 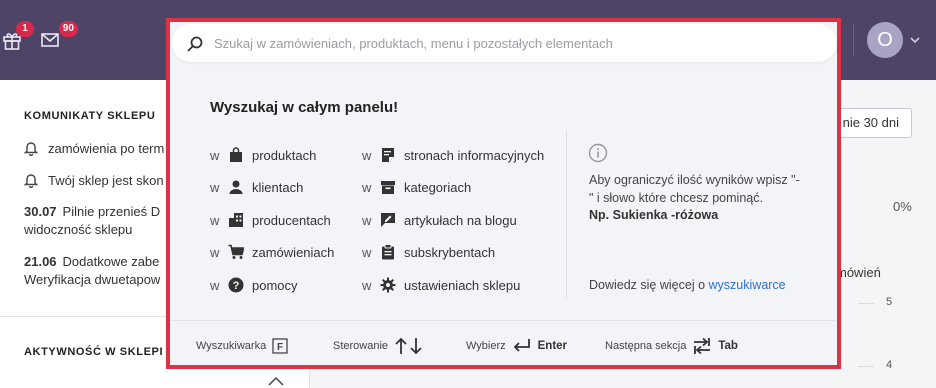 I want to click on messages-section-title: KOMUNIKATY SKLEPU, so click(x=90, y=116).